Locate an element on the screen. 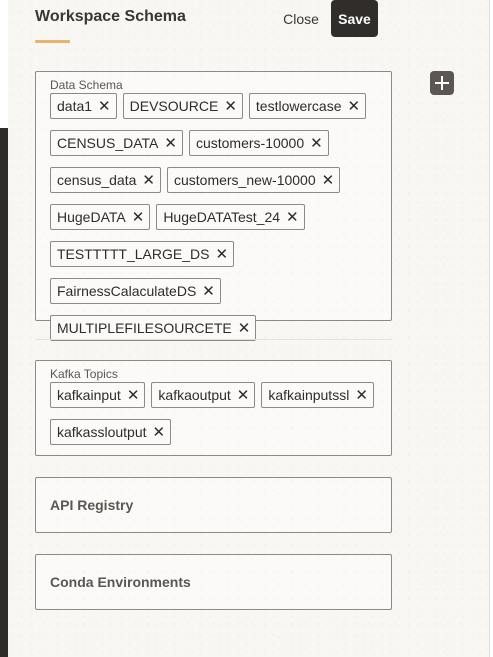  panel-title: Workspace Schema is located at coordinates (110, 16).